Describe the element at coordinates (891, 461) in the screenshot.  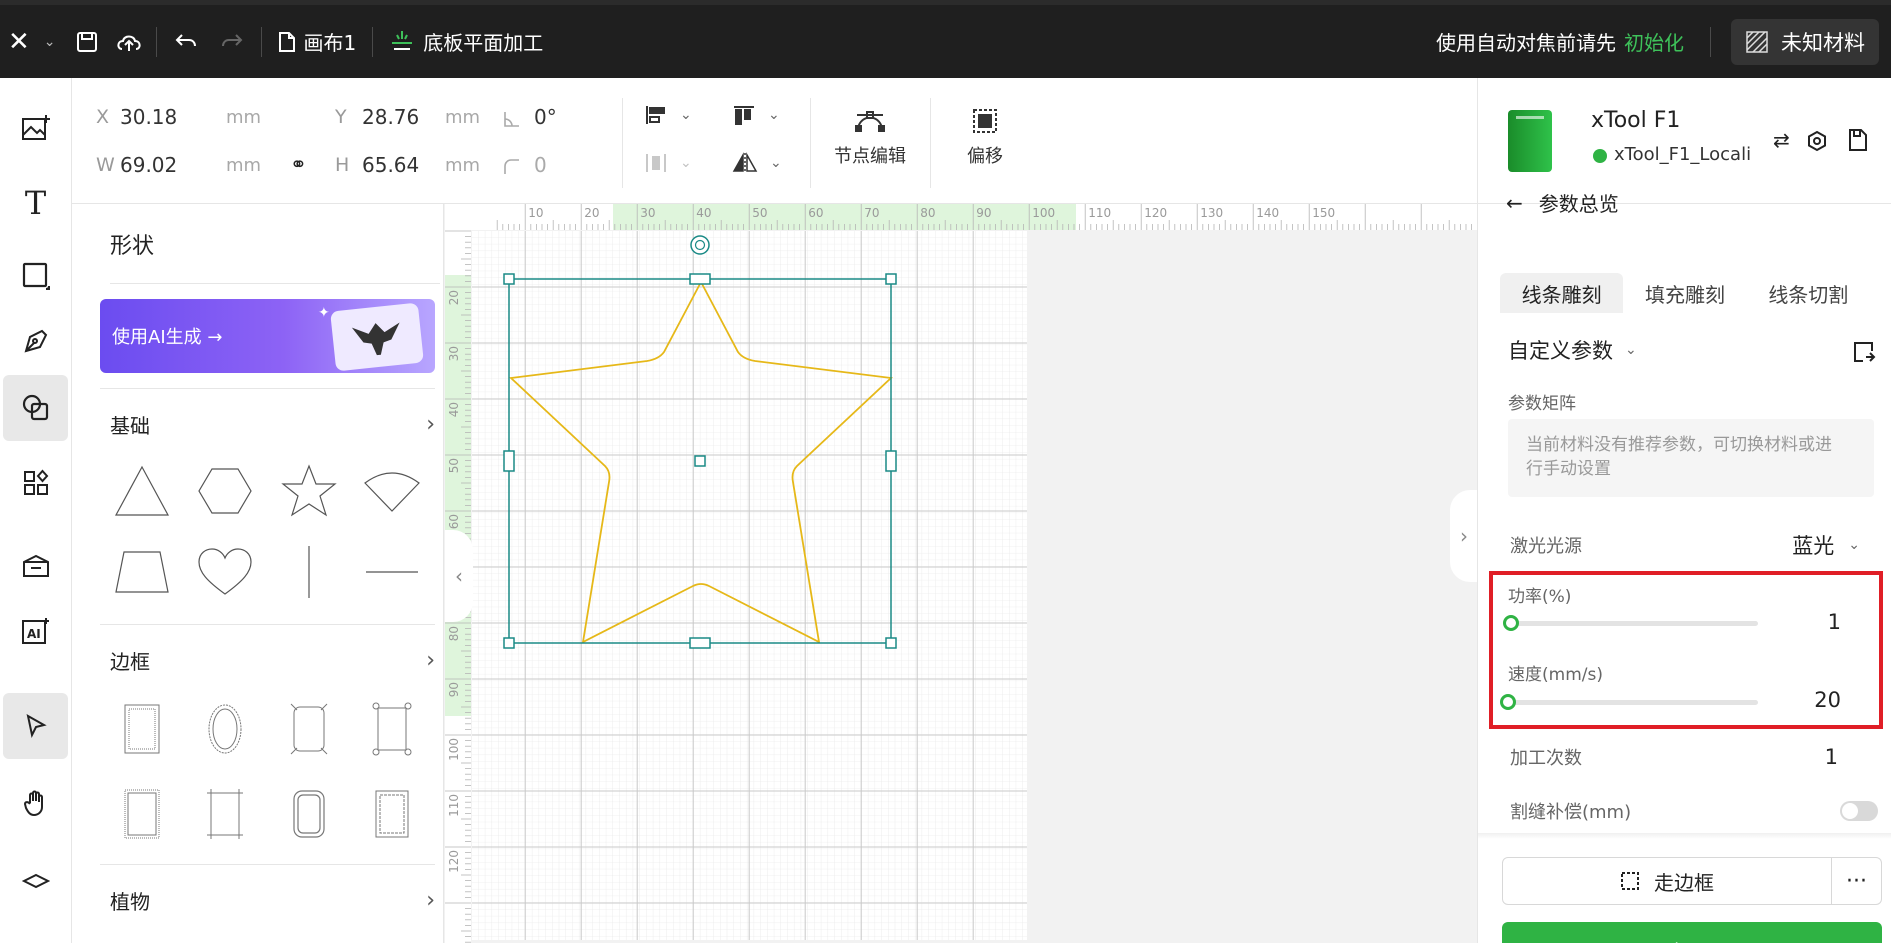
I see `resize-handle-right` at that location.